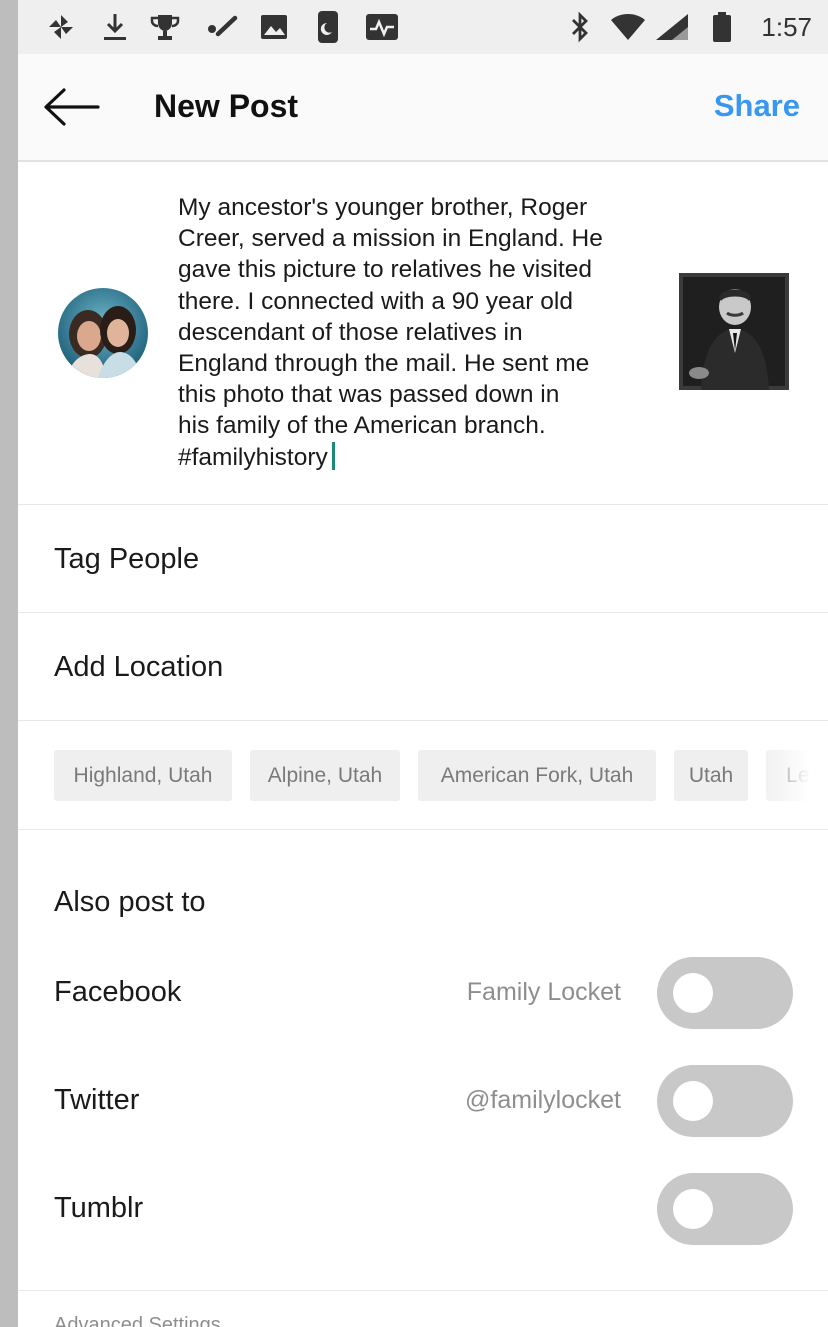 The image size is (828, 1327). What do you see at coordinates (423, 1209) in the screenshot?
I see `share-target-tumblr: Tumblr` at bounding box center [423, 1209].